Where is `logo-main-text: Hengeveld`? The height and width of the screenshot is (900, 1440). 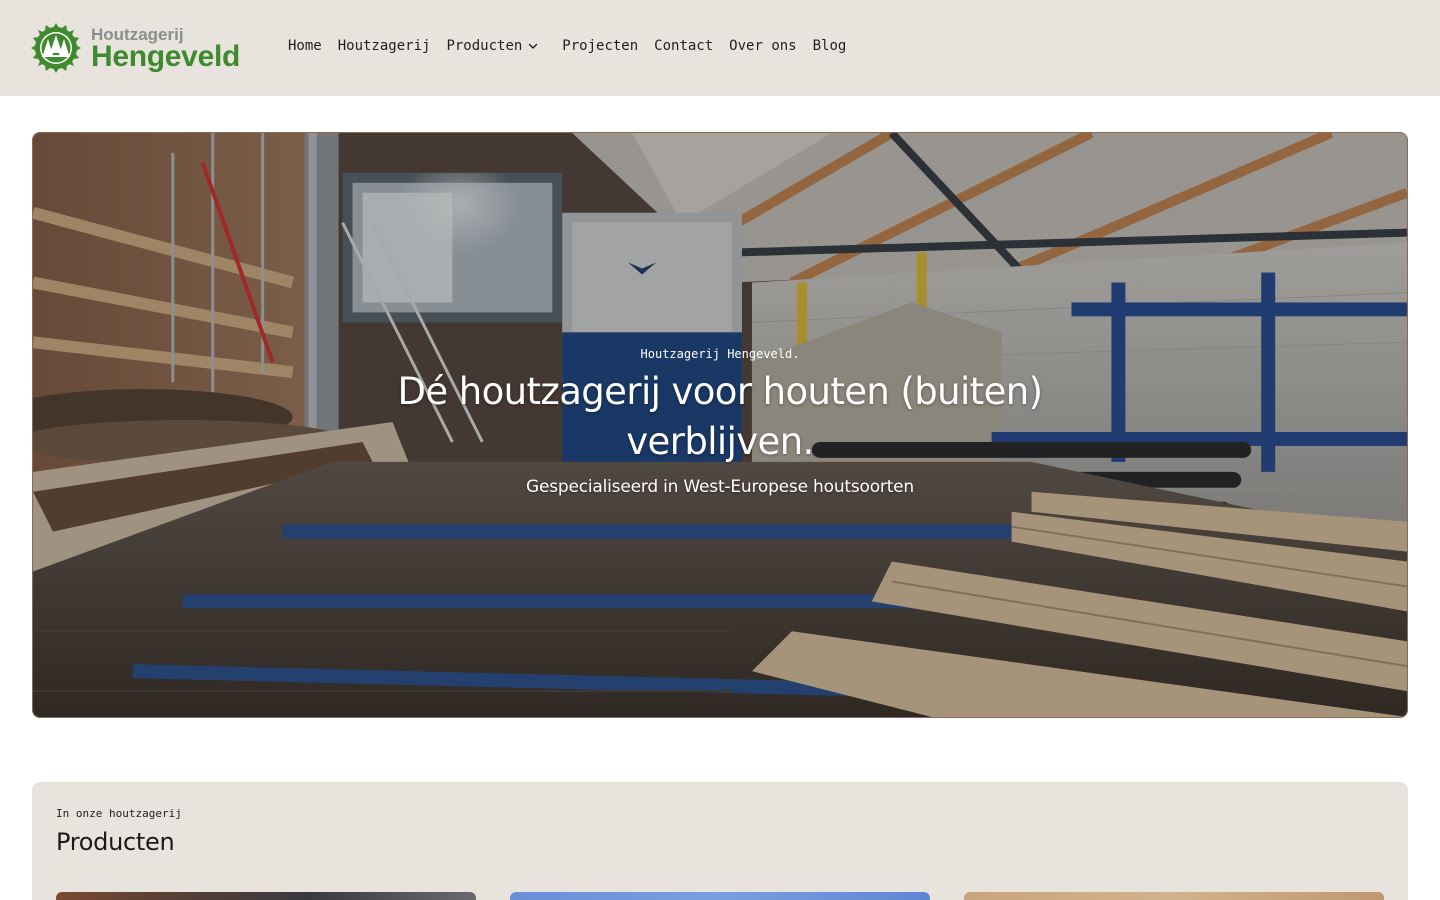
logo-main-text: Hengeveld is located at coordinates (166, 56).